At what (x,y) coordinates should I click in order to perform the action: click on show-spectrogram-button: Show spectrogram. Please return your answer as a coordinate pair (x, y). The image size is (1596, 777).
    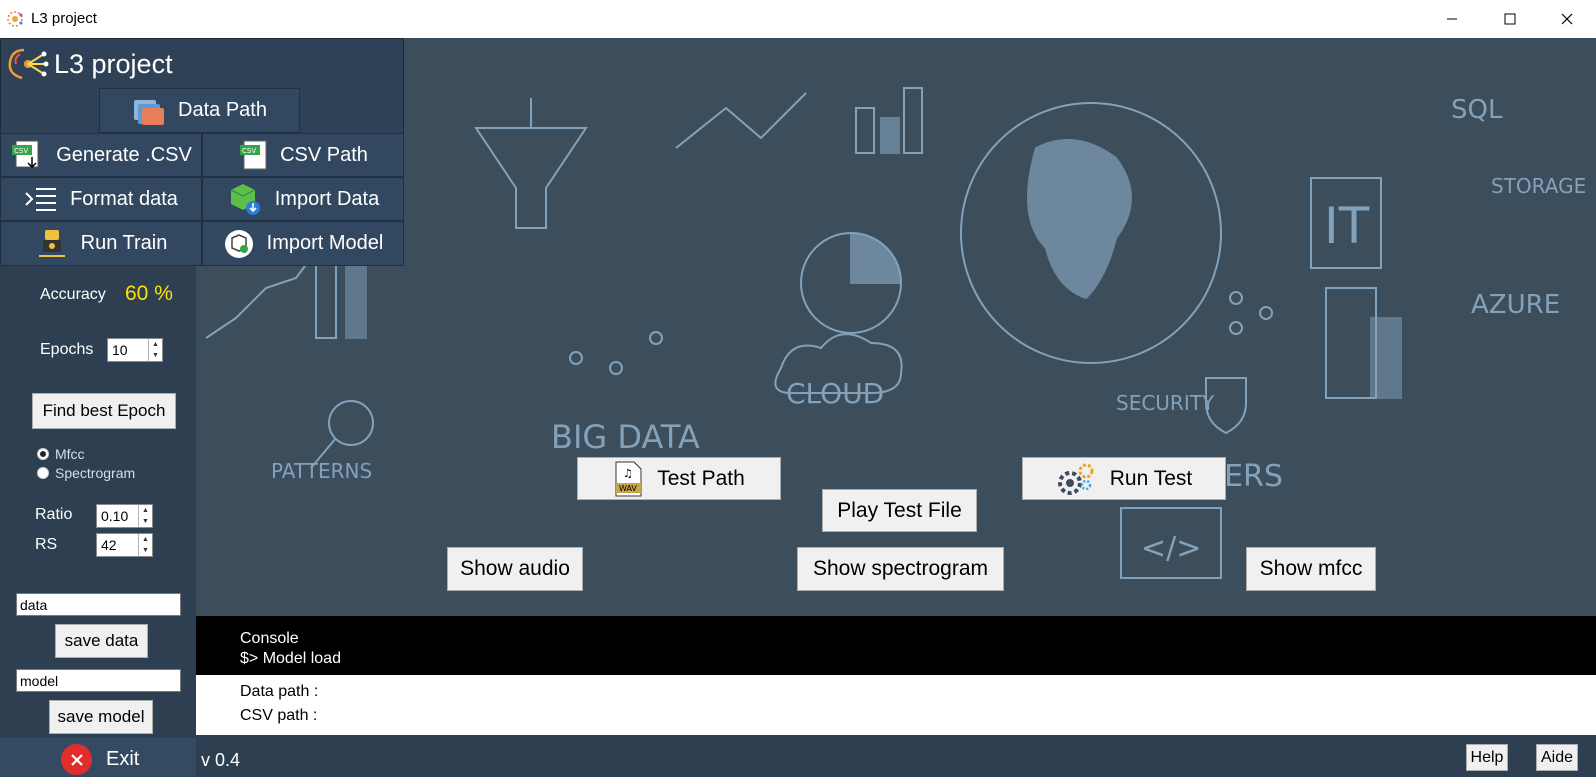
    Looking at the image, I should click on (900, 569).